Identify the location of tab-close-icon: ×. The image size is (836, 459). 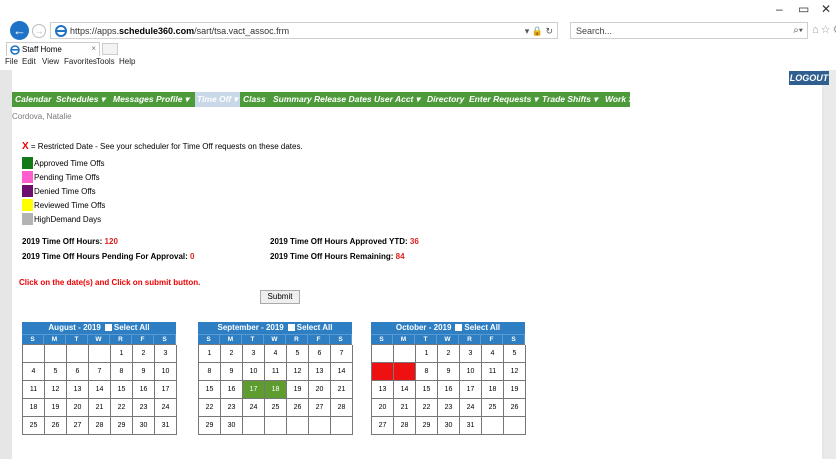
(93, 48).